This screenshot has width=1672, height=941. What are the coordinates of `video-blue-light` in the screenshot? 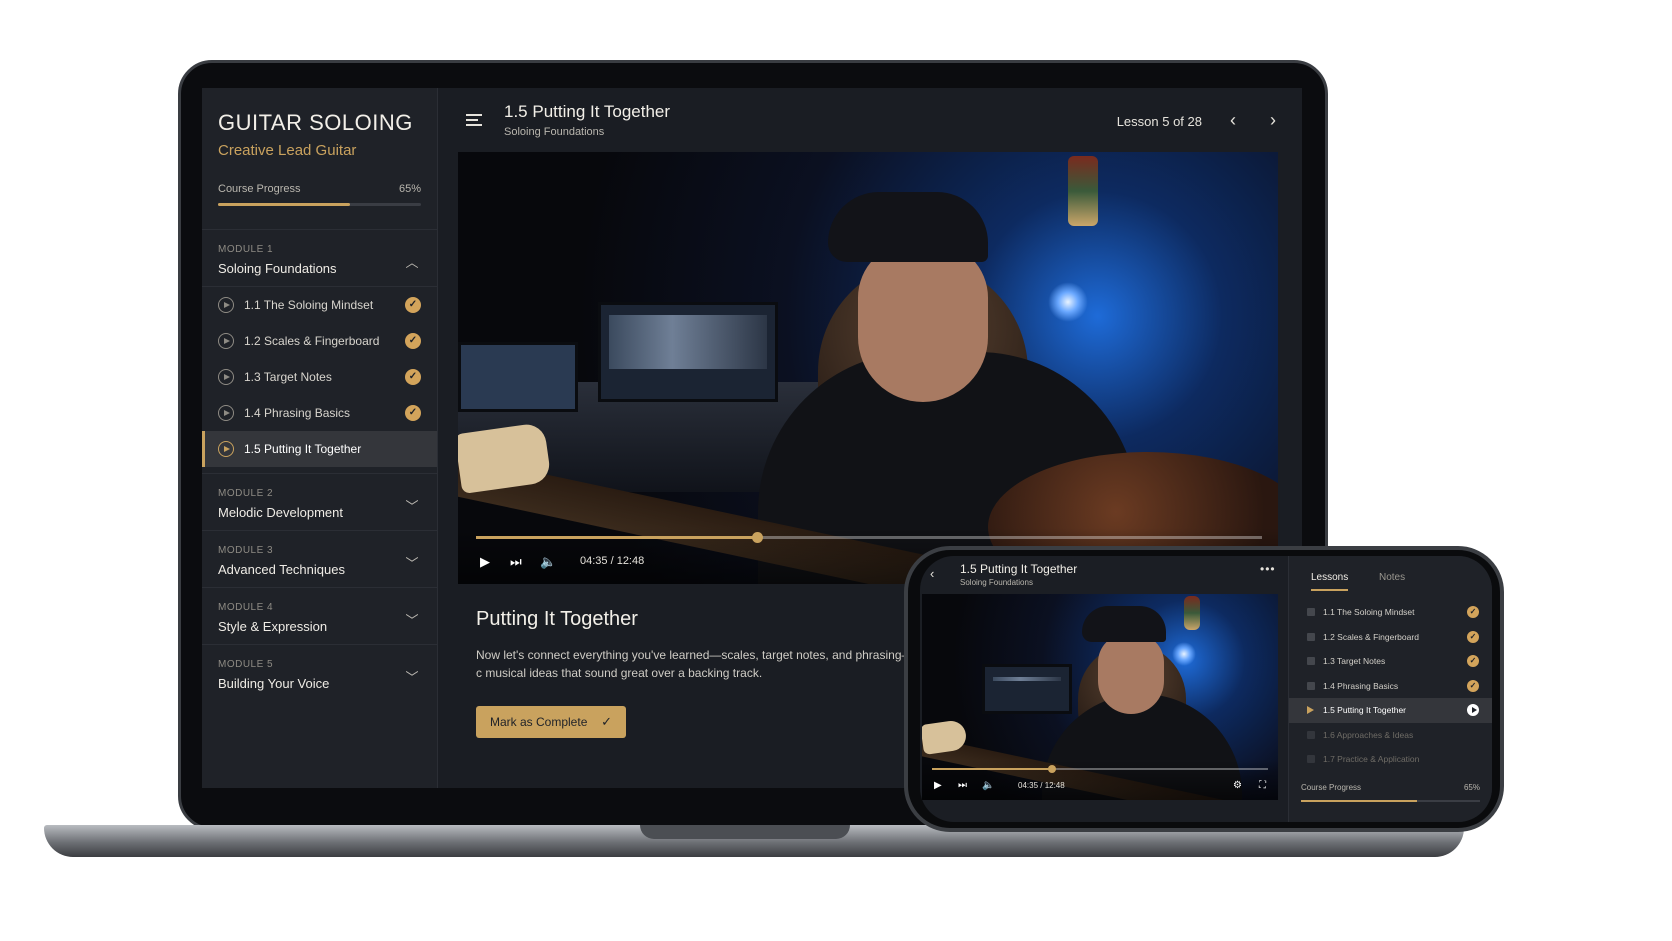 It's located at (1184, 654).